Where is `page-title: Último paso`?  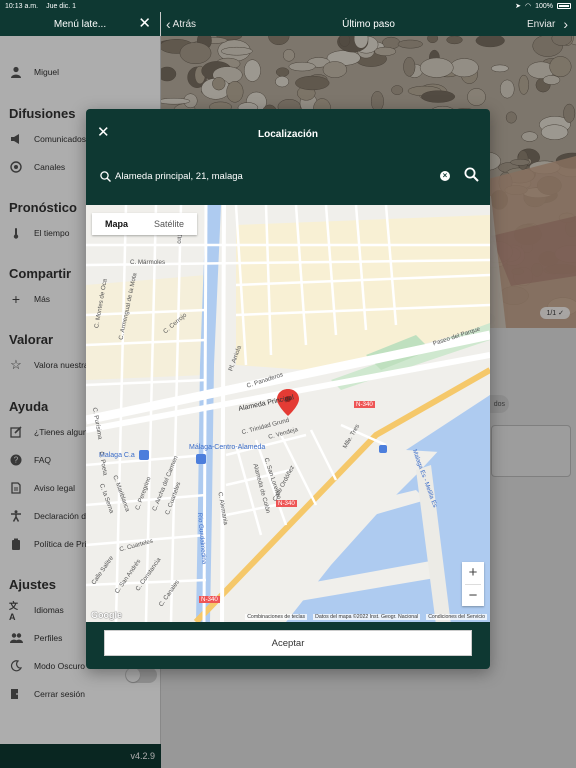 page-title: Último paso is located at coordinates (368, 24).